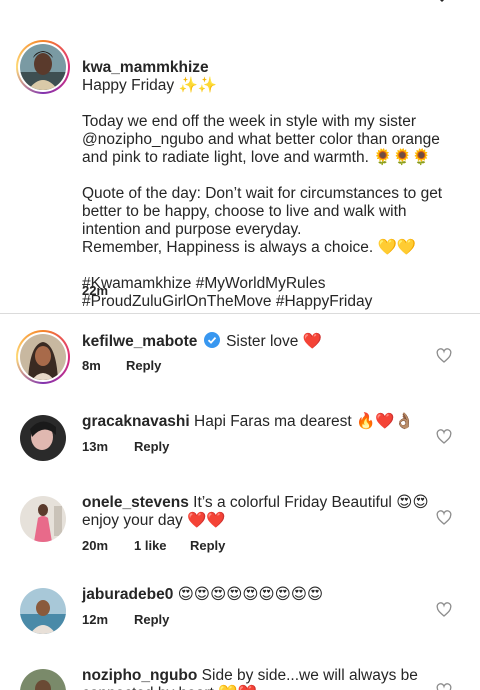 This screenshot has height=690, width=480. What do you see at coordinates (250, 594) in the screenshot?
I see `comment-text: 😍😍😍😍😍😍😍😍😍` at bounding box center [250, 594].